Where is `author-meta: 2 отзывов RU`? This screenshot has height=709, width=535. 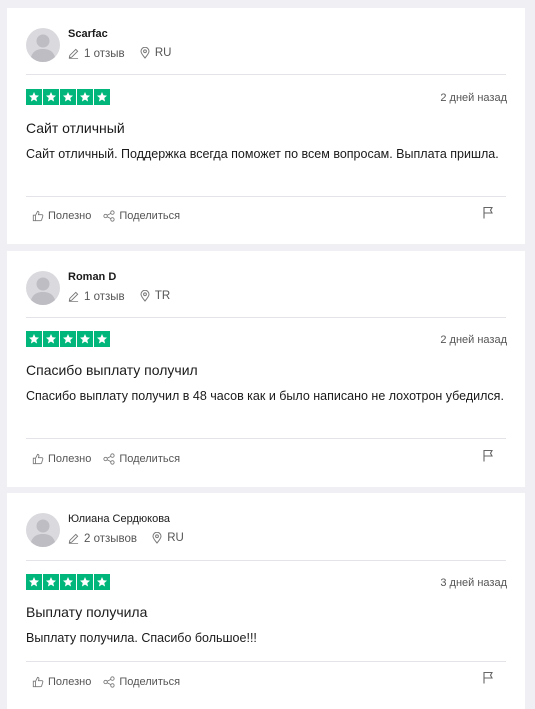 author-meta: 2 отзывов RU is located at coordinates (132, 539).